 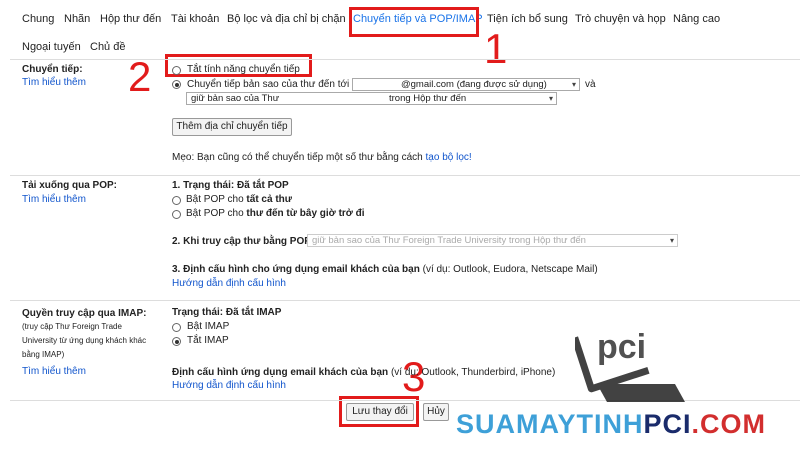 What do you see at coordinates (230, 185) in the screenshot?
I see `pop-status: 1. Trạng thái: Đã tắt POP` at bounding box center [230, 185].